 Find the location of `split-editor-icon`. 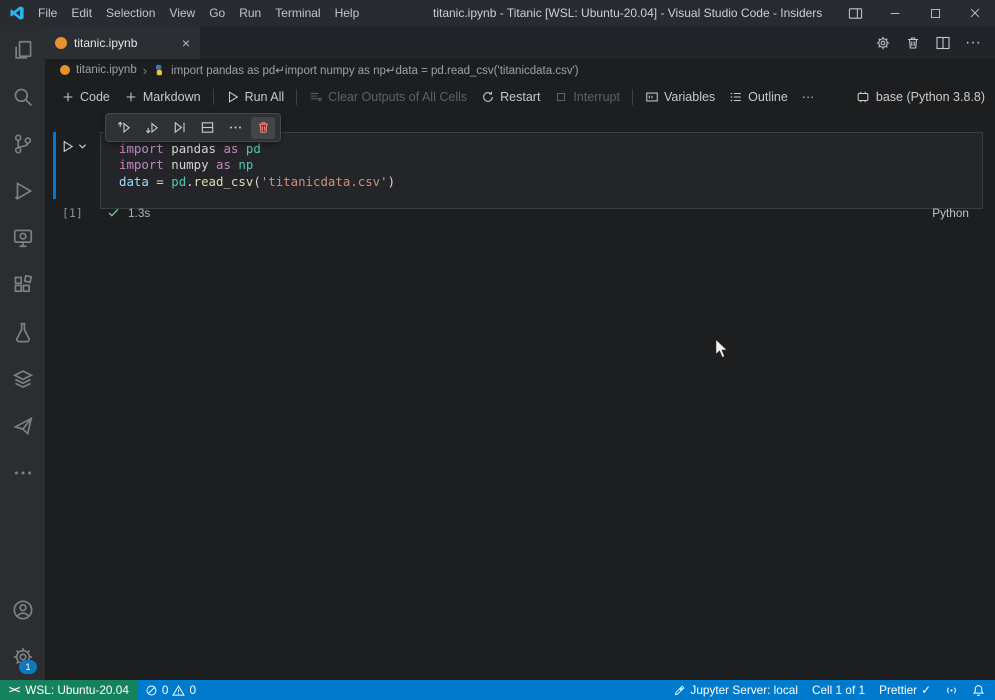

split-editor-icon is located at coordinates (943, 43).